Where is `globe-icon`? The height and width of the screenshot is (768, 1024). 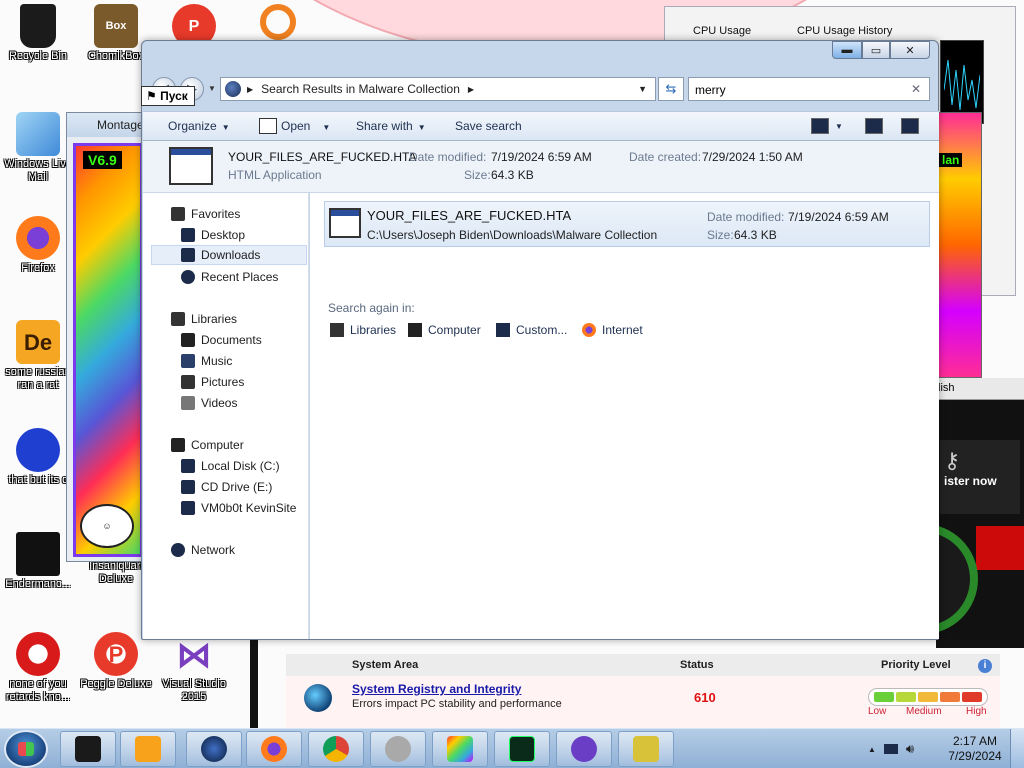 globe-icon is located at coordinates (214, 749).